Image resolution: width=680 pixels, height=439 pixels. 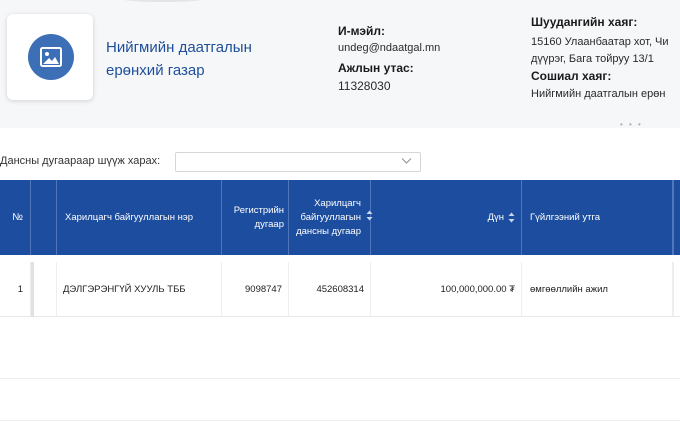 What do you see at coordinates (298, 162) in the screenshot?
I see `account-filter-select` at bounding box center [298, 162].